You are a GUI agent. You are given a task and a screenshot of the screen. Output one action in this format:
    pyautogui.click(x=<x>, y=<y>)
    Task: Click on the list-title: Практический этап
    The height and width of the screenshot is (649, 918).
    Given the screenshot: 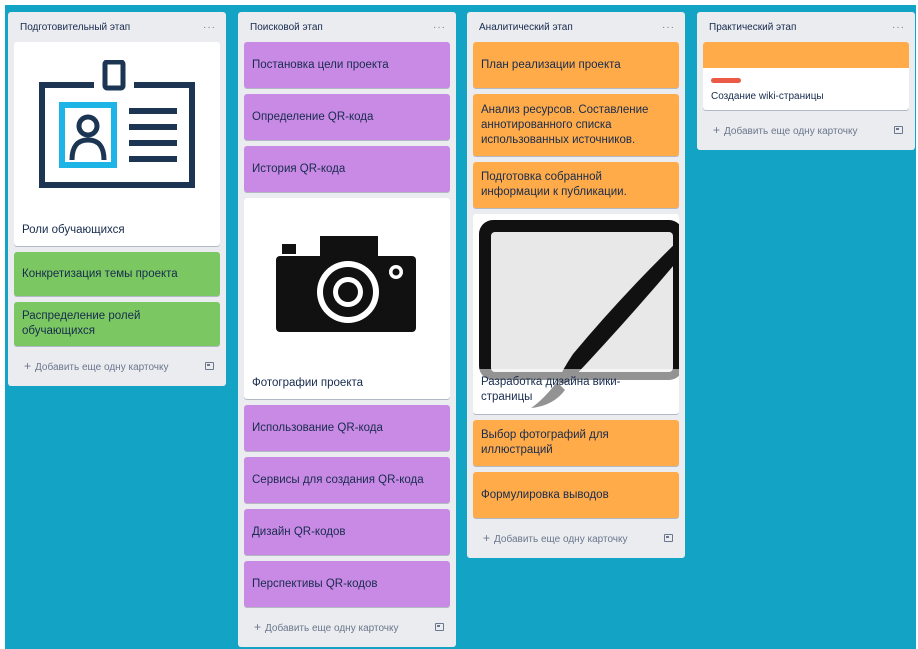 What is the action you would take?
    pyautogui.click(x=752, y=27)
    